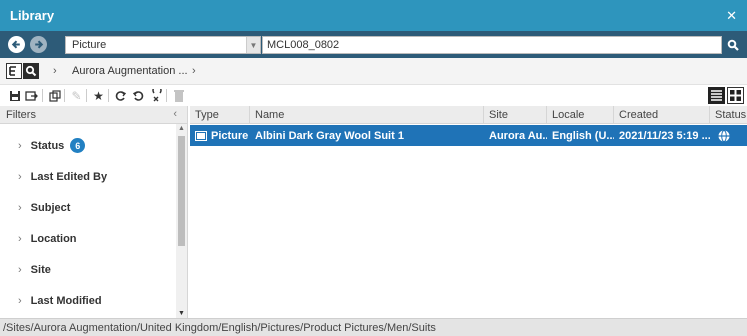 The width and height of the screenshot is (747, 336). I want to click on filter-last-edited-by: › Last Edited By, so click(62, 177).